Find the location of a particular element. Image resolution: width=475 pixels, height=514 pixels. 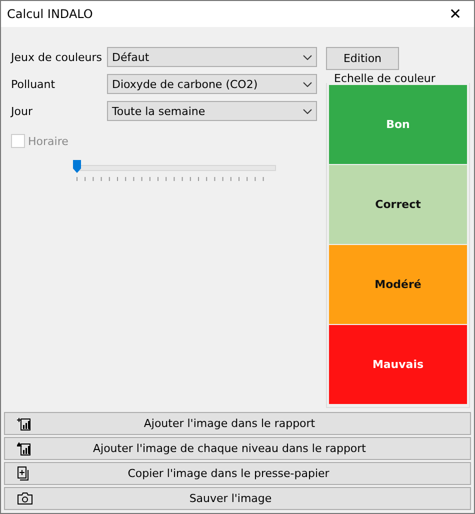

scale-level: Bon is located at coordinates (398, 124).